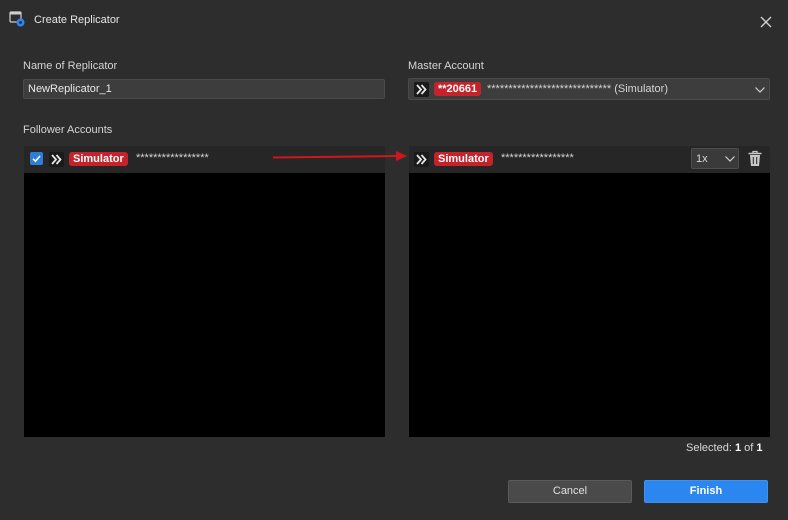 This screenshot has width=788, height=520. Describe the element at coordinates (702, 159) in the screenshot. I see `multiplier-value: 1x` at that location.